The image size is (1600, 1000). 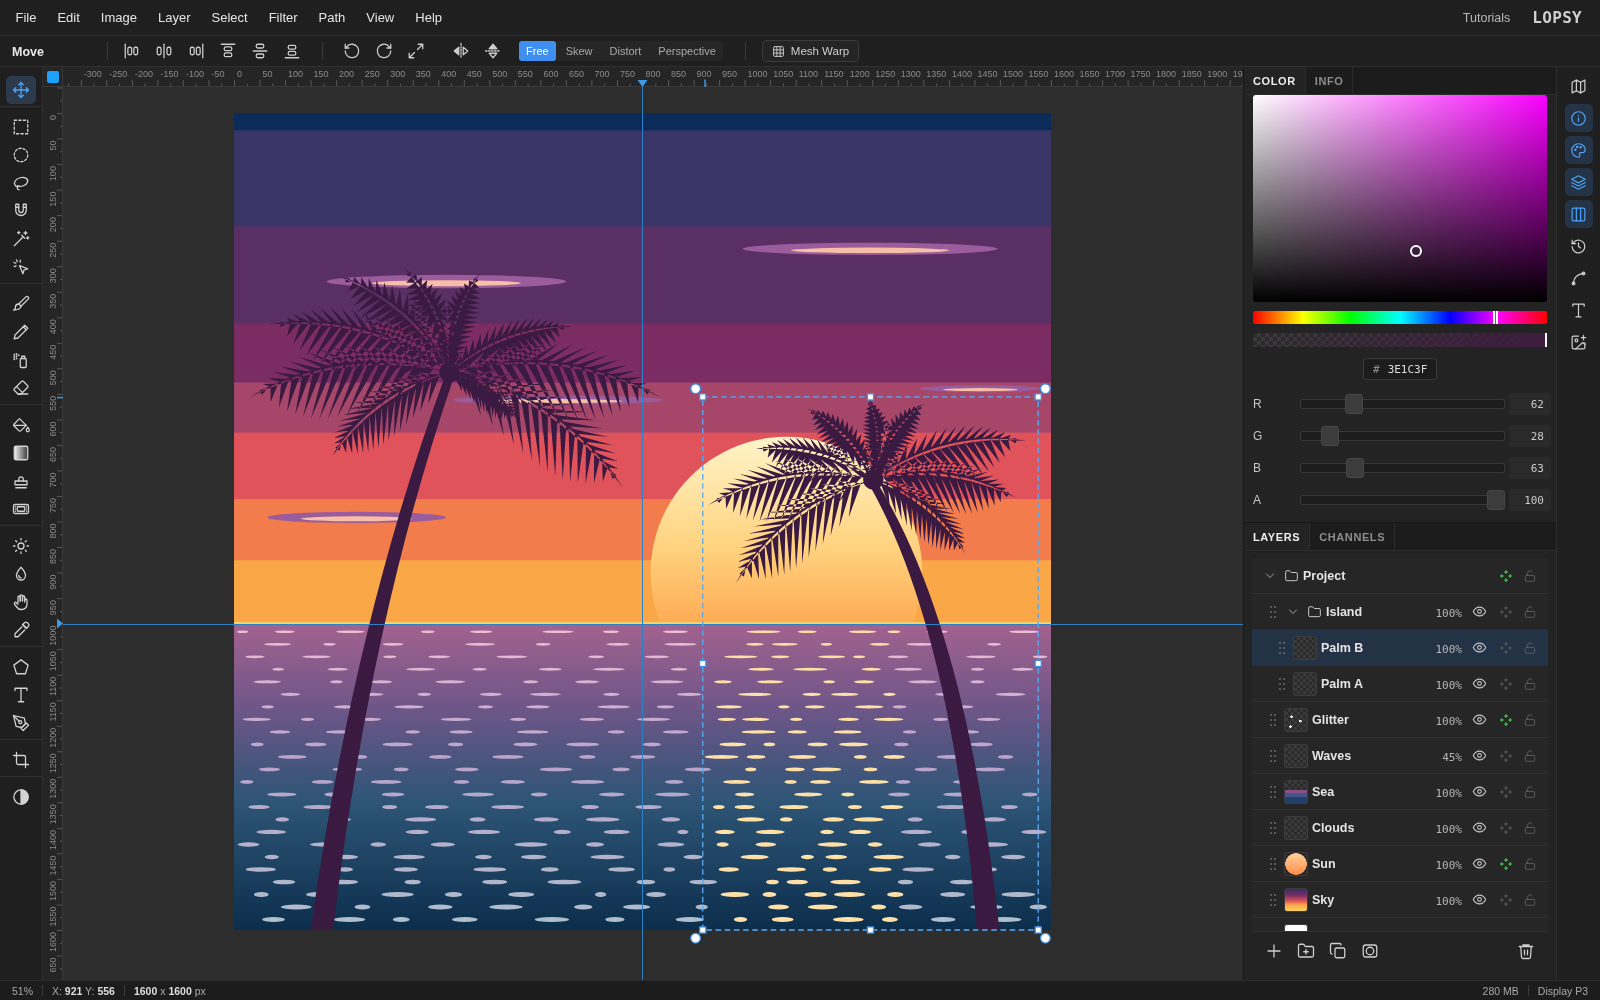 What do you see at coordinates (428, 17) in the screenshot?
I see `menu-item: Help` at bounding box center [428, 17].